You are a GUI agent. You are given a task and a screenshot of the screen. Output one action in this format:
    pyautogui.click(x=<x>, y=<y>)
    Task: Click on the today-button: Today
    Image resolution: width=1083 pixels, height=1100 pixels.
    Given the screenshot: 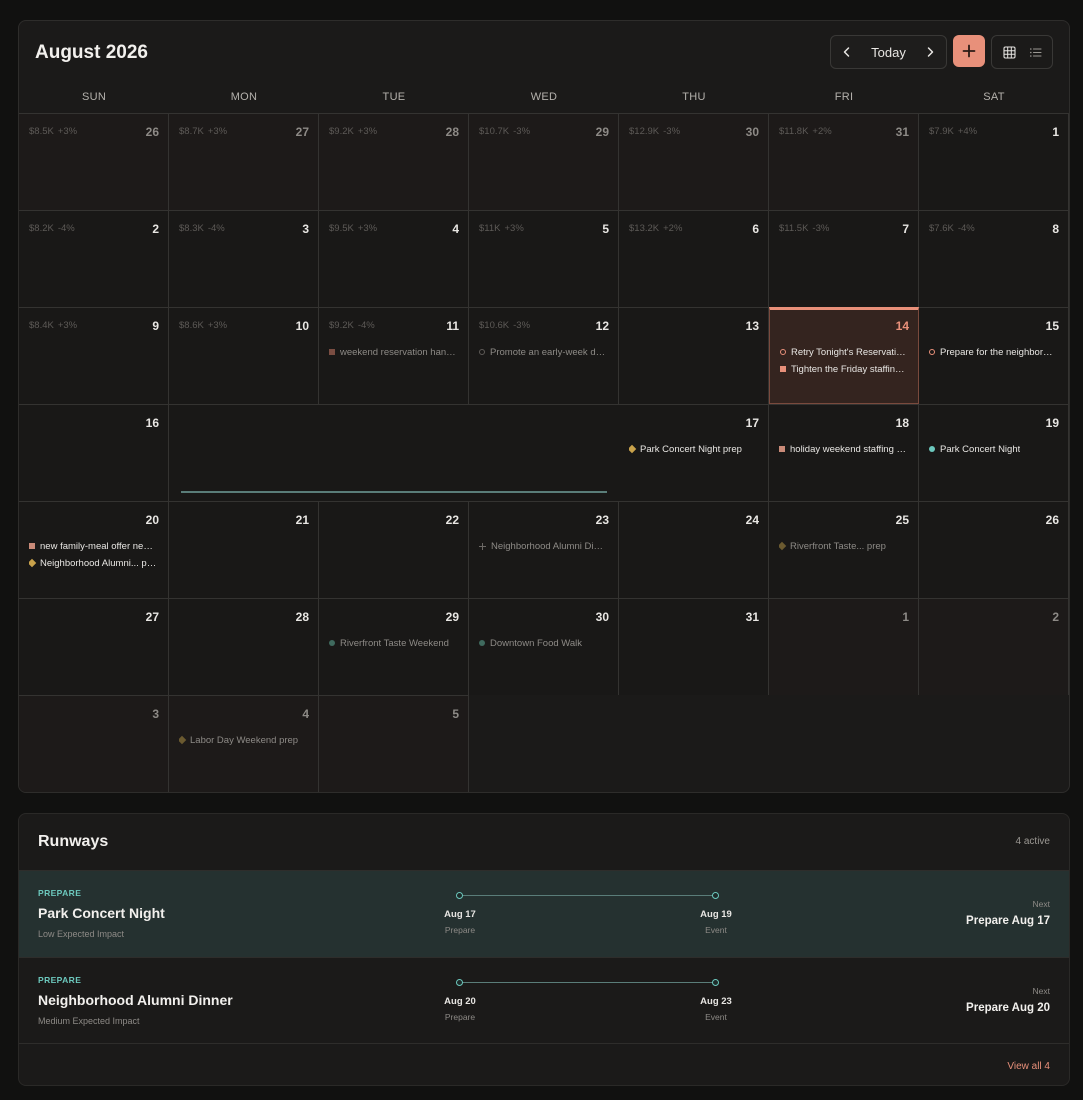 What is the action you would take?
    pyautogui.click(x=888, y=52)
    